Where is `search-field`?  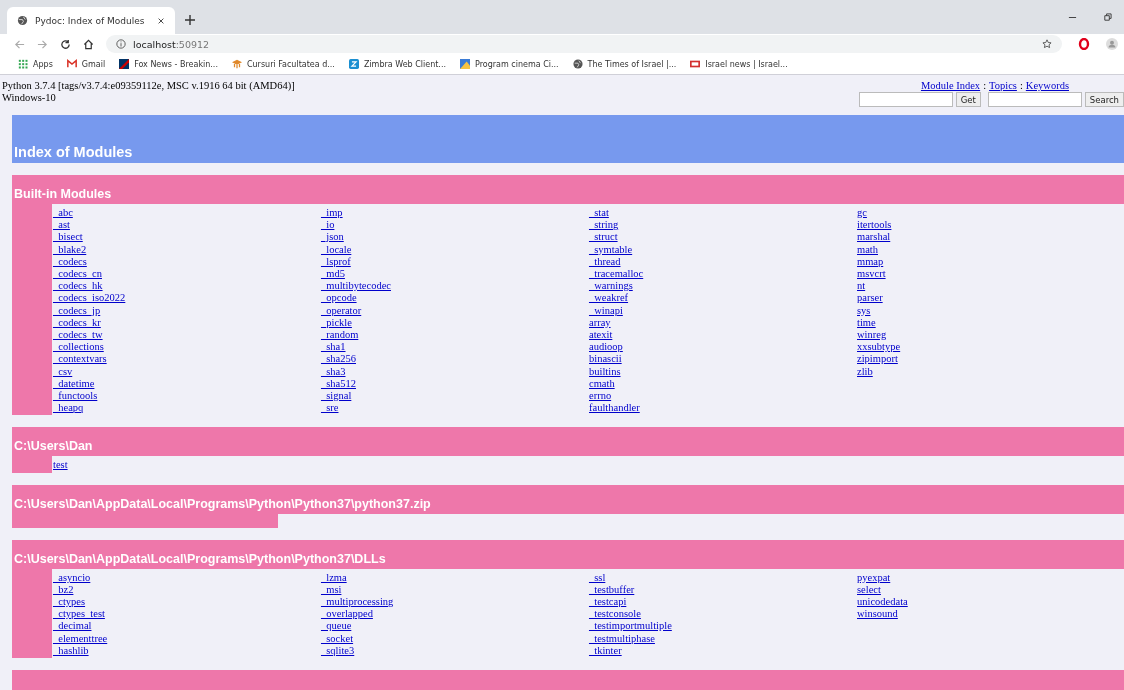
search-field is located at coordinates (1034, 99).